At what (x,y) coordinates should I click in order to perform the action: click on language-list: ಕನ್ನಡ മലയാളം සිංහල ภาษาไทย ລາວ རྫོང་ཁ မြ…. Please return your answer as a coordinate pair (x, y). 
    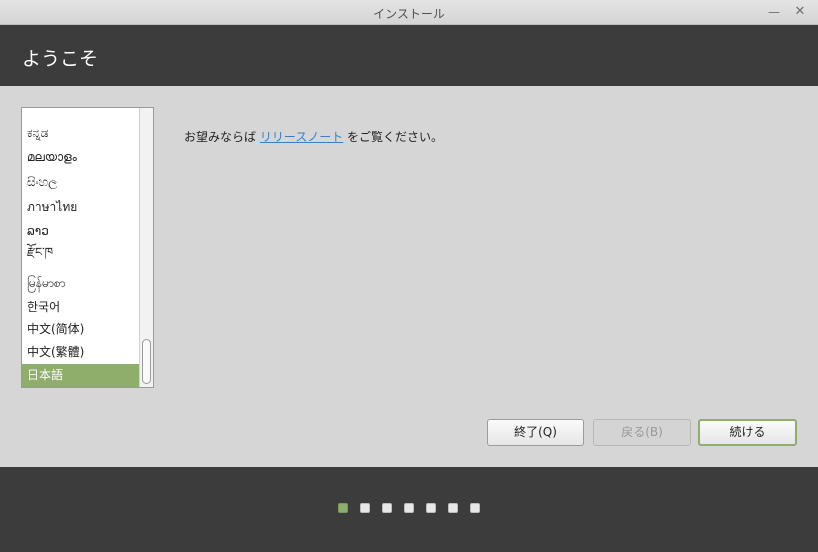
    Looking at the image, I should click on (87, 247).